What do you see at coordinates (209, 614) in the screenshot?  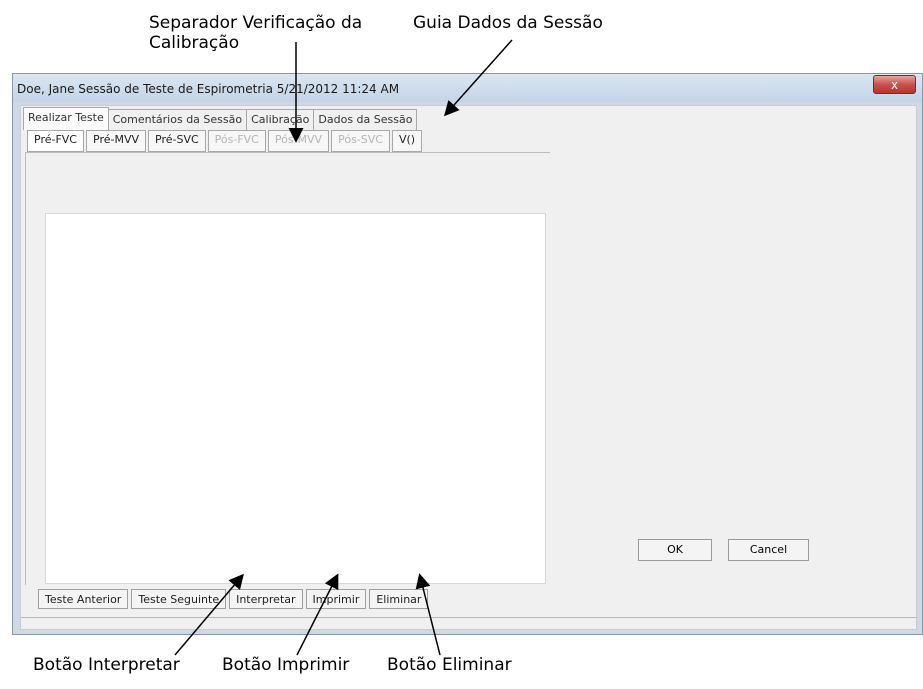 I see `arrow-interpret` at bounding box center [209, 614].